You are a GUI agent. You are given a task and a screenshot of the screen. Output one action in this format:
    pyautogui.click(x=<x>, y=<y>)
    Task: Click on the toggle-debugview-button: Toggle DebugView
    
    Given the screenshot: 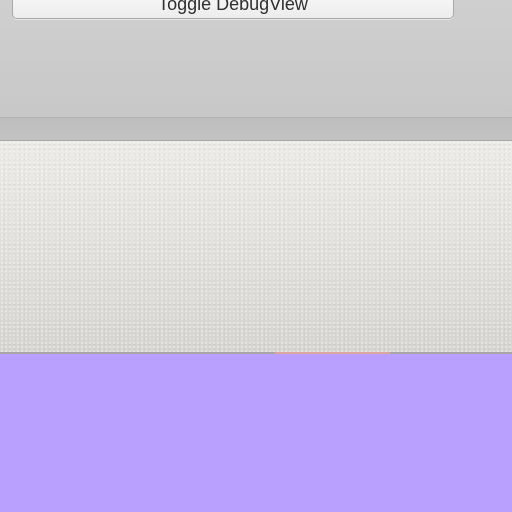 What is the action you would take?
    pyautogui.click(x=233, y=9)
    